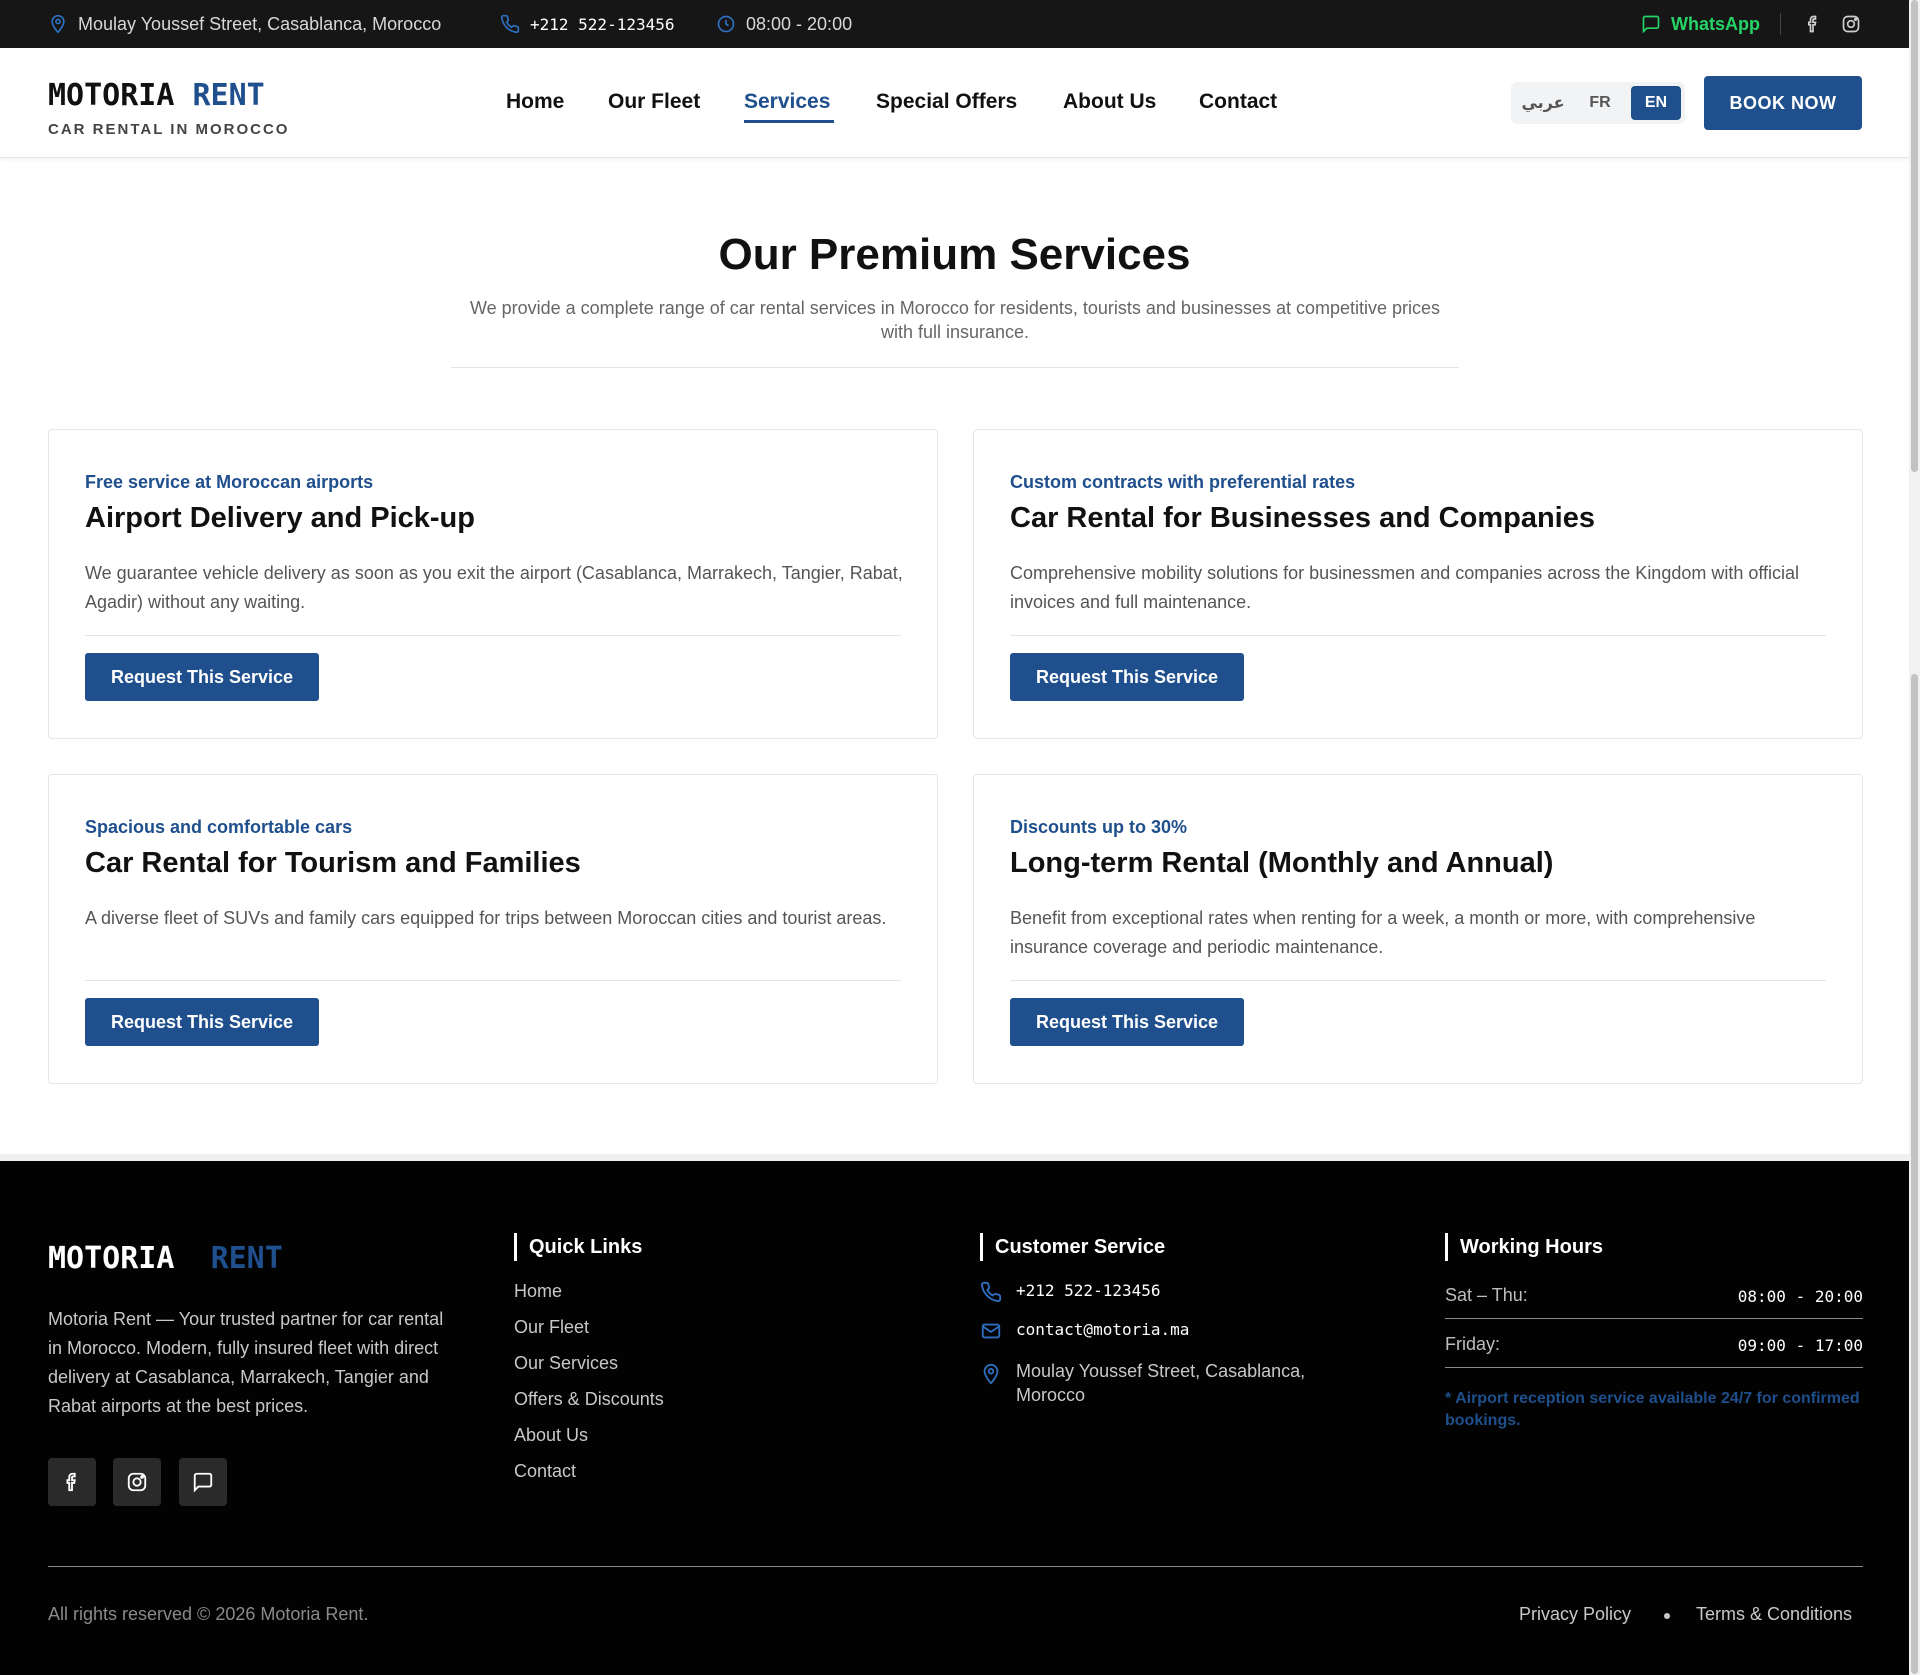 The height and width of the screenshot is (1675, 1920). I want to click on page-scrollbar, so click(1914, 837).